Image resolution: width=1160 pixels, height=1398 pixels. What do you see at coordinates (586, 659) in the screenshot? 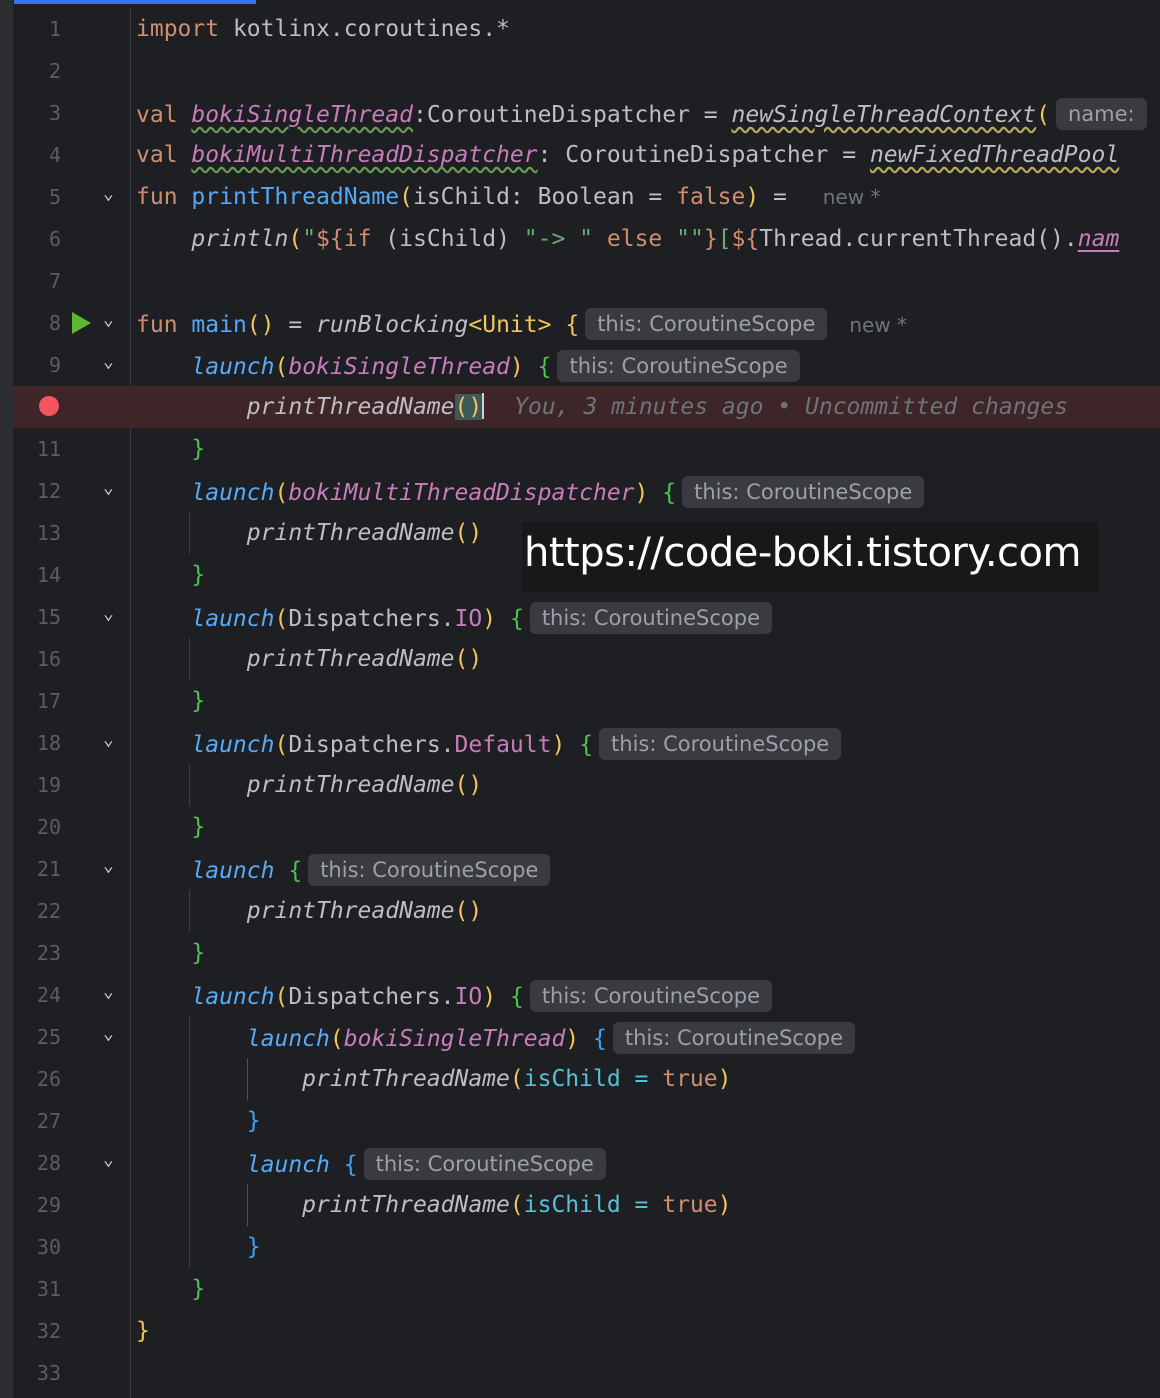
I see `code-line: 16 printThreadName()` at bounding box center [586, 659].